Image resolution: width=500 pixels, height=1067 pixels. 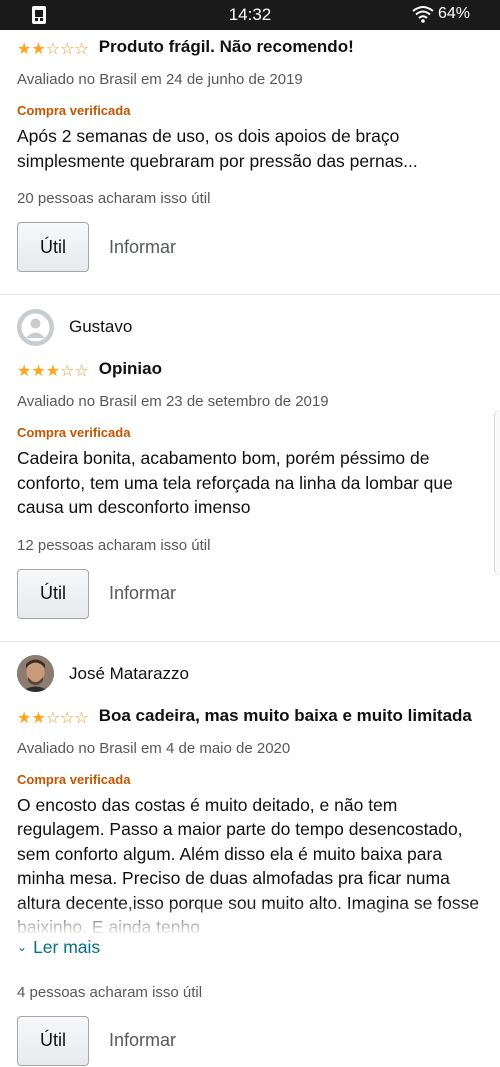 What do you see at coordinates (35, 327) in the screenshot?
I see `avatar-default-icon` at bounding box center [35, 327].